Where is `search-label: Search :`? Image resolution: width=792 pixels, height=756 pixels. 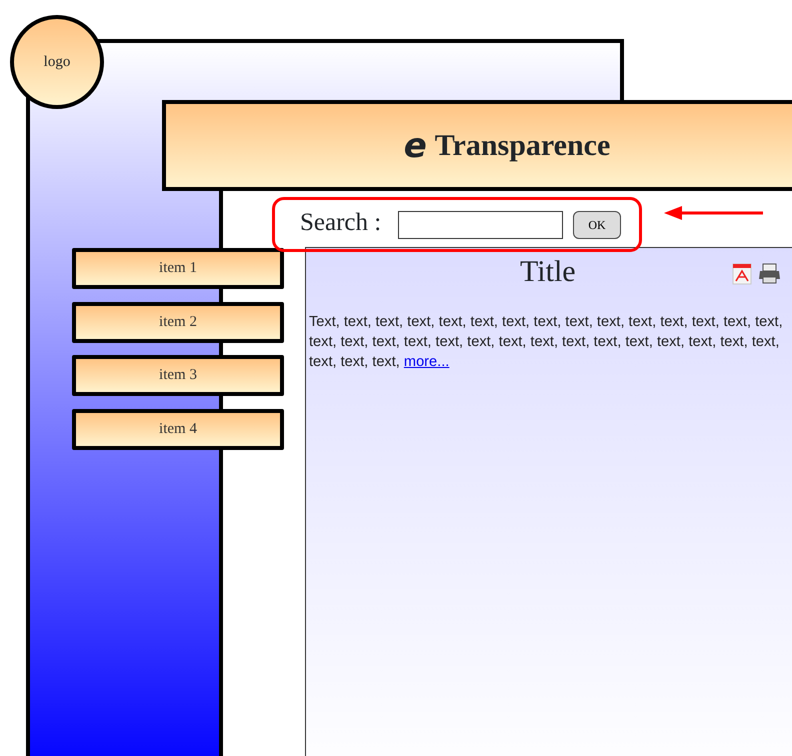
search-label: Search : is located at coordinates (341, 223).